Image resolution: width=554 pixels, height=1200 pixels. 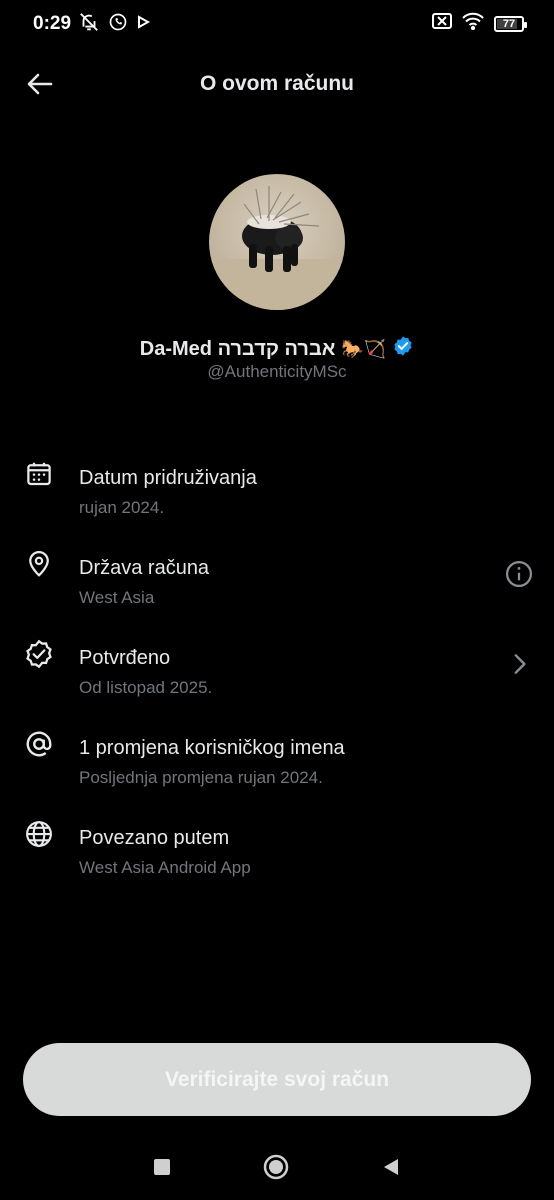 What do you see at coordinates (117, 597) in the screenshot?
I see `account-country-value: West Asia` at bounding box center [117, 597].